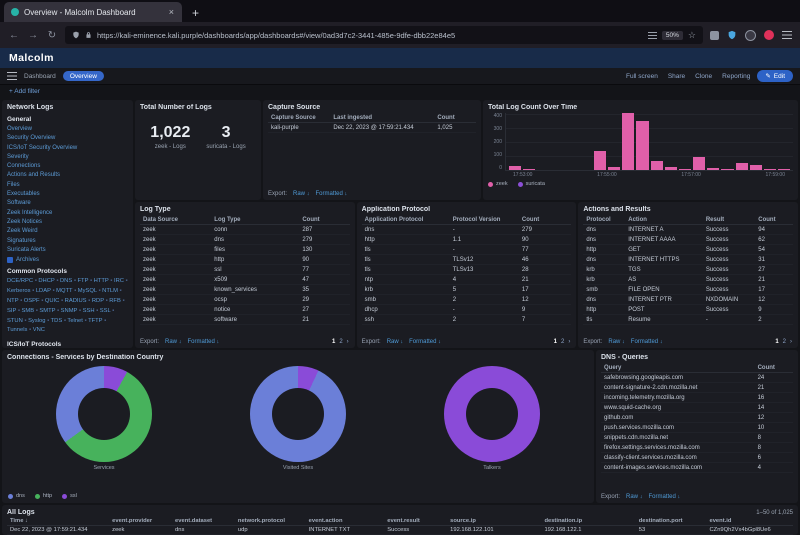 This screenshot has width=800, height=535. What do you see at coordinates (642, 76) in the screenshot?
I see `nav-action-full-screen: Full screen` at bounding box center [642, 76].